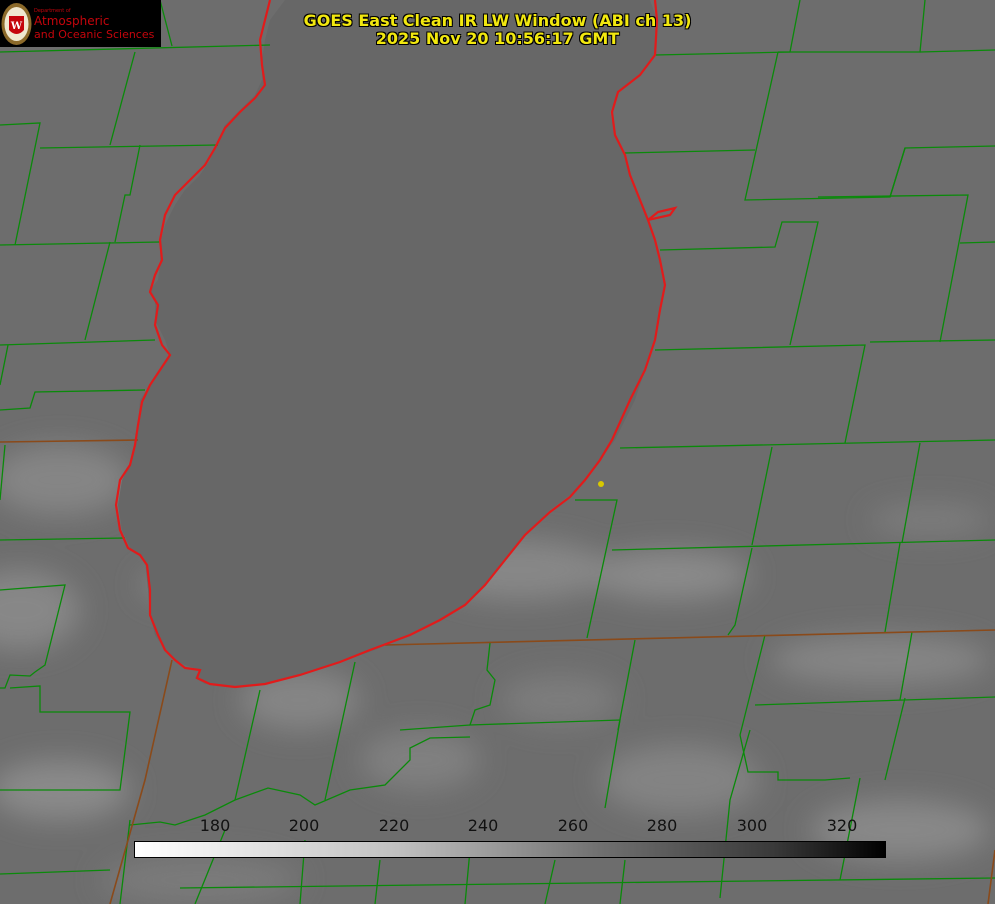  I want to click on colorbar-tick-label: 240, so click(483, 825).